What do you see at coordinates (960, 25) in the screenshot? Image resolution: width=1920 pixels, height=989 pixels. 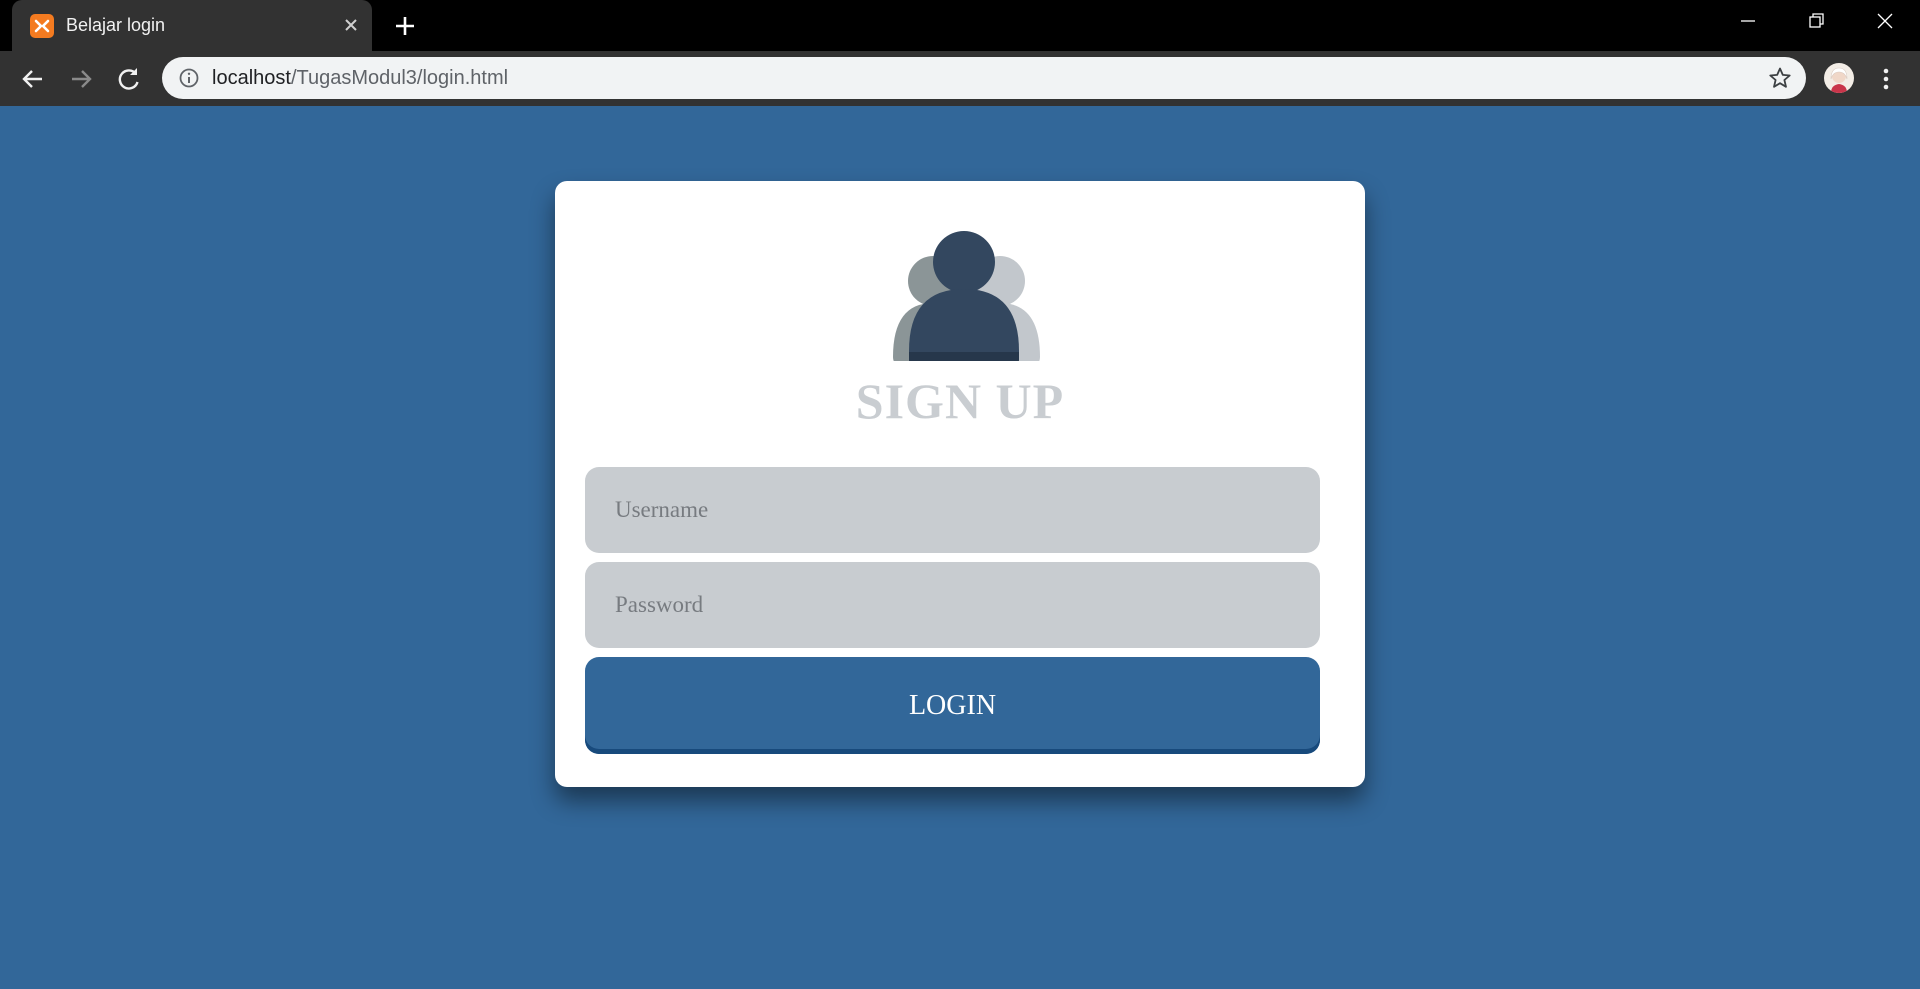 I see `tab-strip: Belajar login` at bounding box center [960, 25].